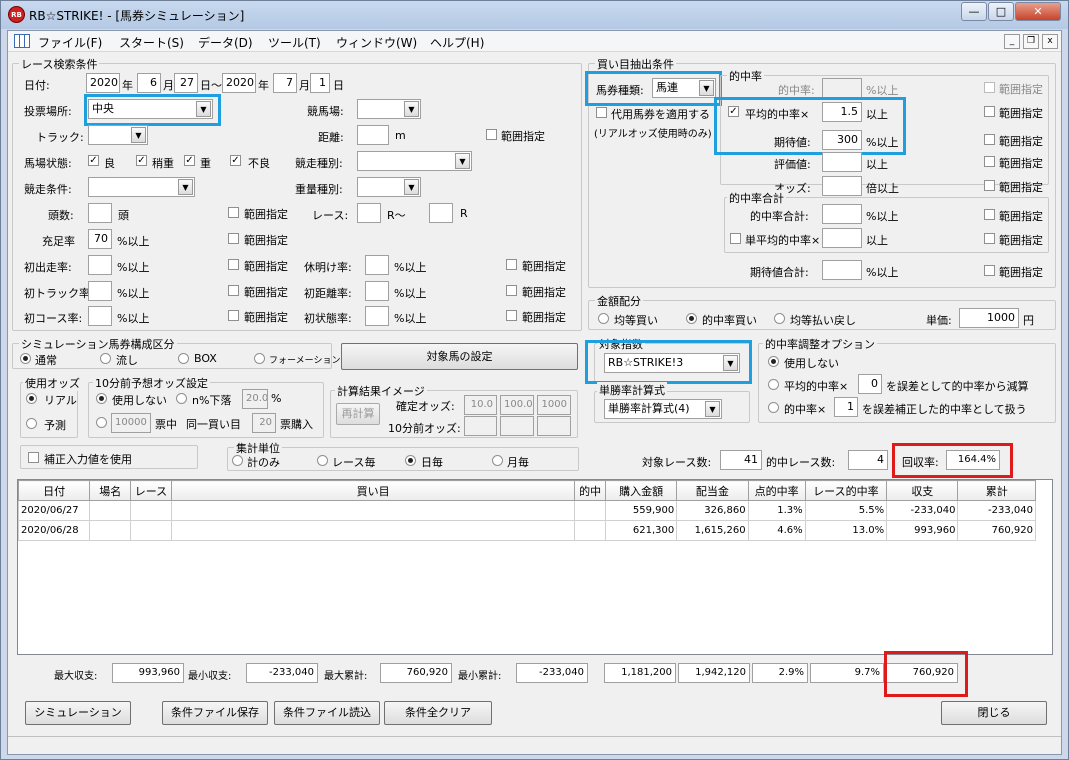  I want to click on mdi-restore-button: ❐, so click(1031, 41).